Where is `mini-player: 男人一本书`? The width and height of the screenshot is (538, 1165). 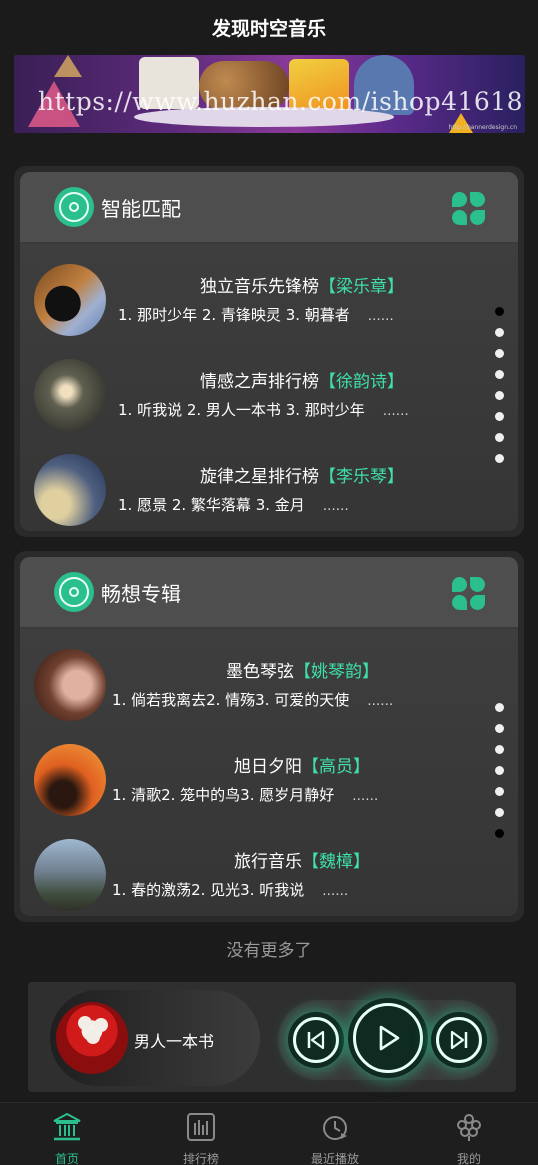 mini-player: 男人一本书 is located at coordinates (272, 1037).